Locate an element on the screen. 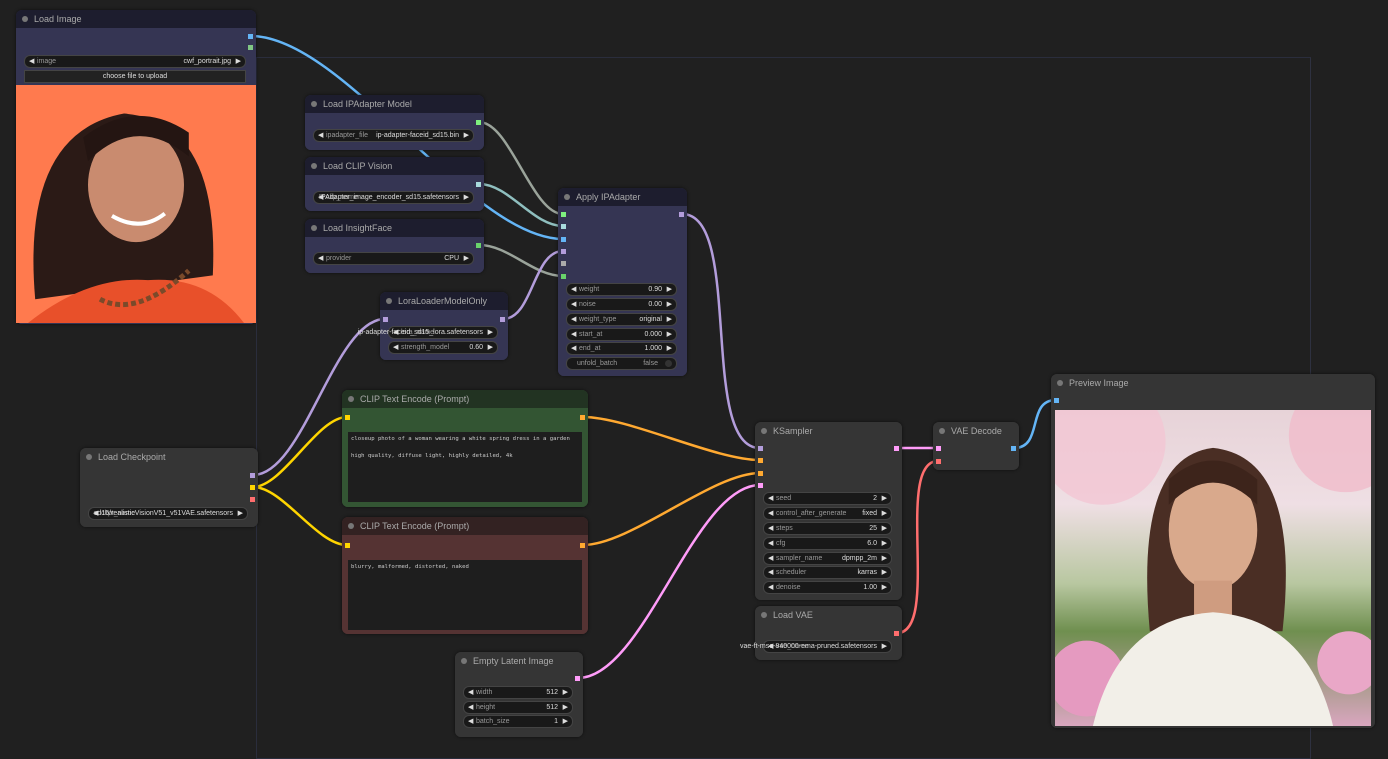  node-insightface: Load InsightFace ◀ provider CPU ▶ is located at coordinates (394, 246).